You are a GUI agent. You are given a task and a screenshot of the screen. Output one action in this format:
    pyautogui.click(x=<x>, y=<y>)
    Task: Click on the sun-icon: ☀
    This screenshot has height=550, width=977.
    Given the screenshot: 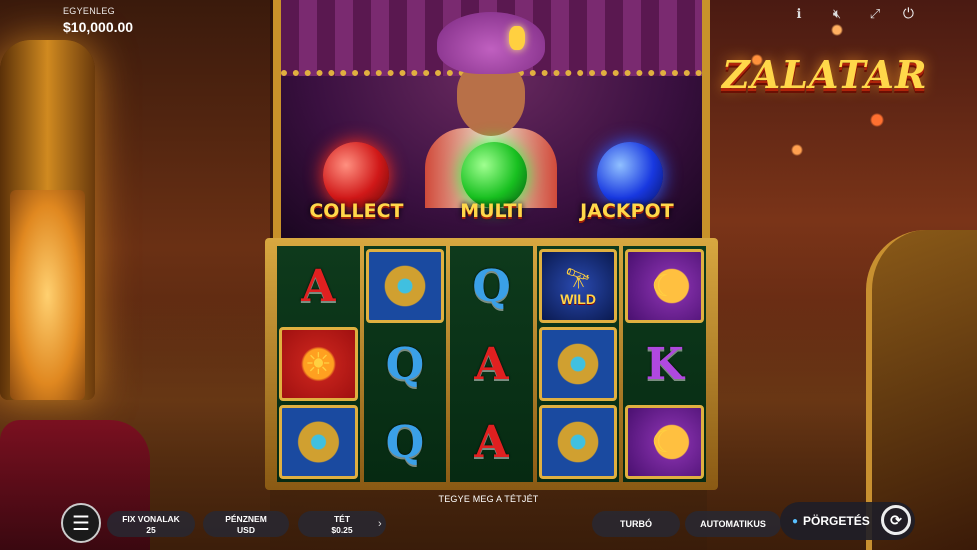 What is the action you would take?
    pyautogui.click(x=318, y=364)
    